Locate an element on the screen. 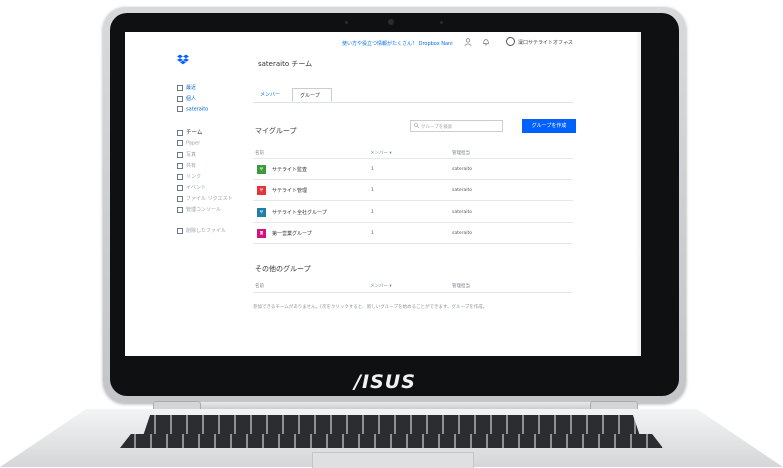 The image size is (783, 468). page-title: sateraito チーム is located at coordinates (285, 64).